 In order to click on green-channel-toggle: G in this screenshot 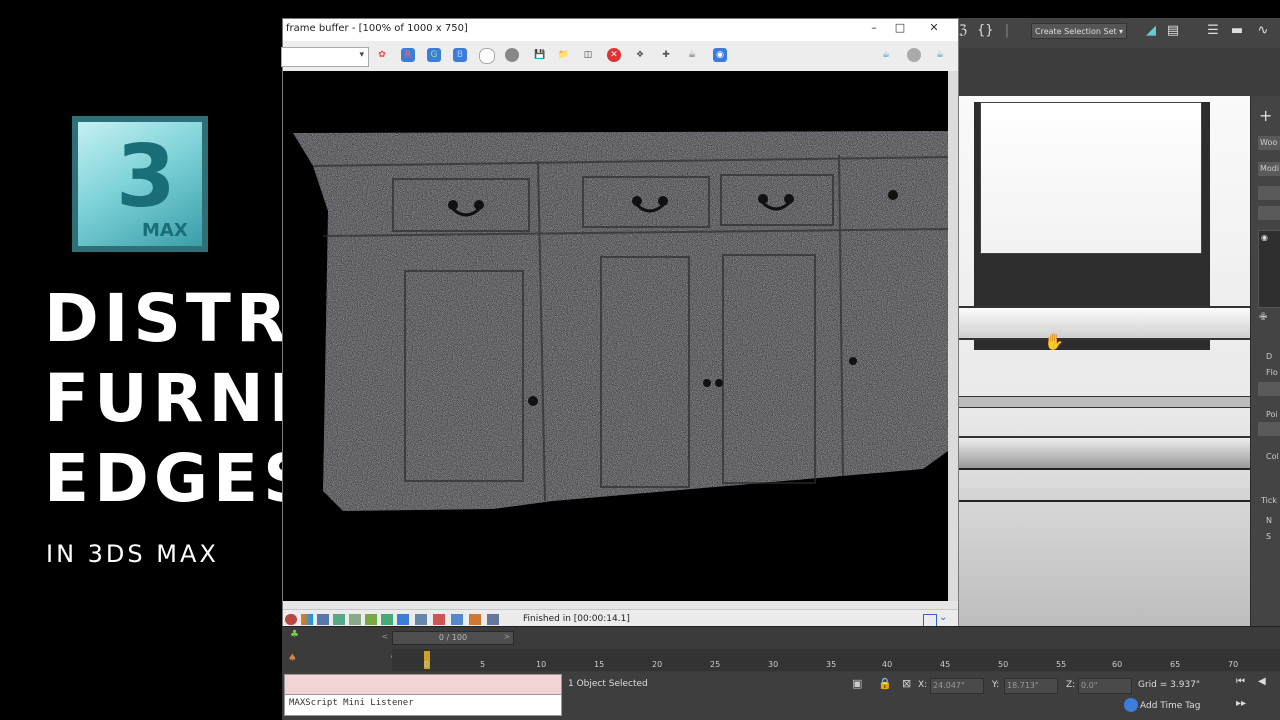, I will do `click(434, 55)`.